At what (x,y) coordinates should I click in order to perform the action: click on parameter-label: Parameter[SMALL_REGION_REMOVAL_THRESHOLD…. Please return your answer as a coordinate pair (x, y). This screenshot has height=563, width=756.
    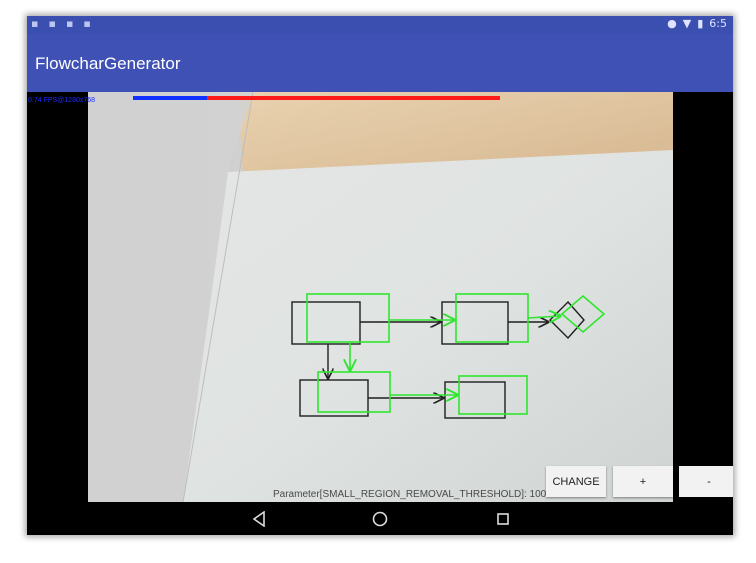
    Looking at the image, I should click on (410, 494).